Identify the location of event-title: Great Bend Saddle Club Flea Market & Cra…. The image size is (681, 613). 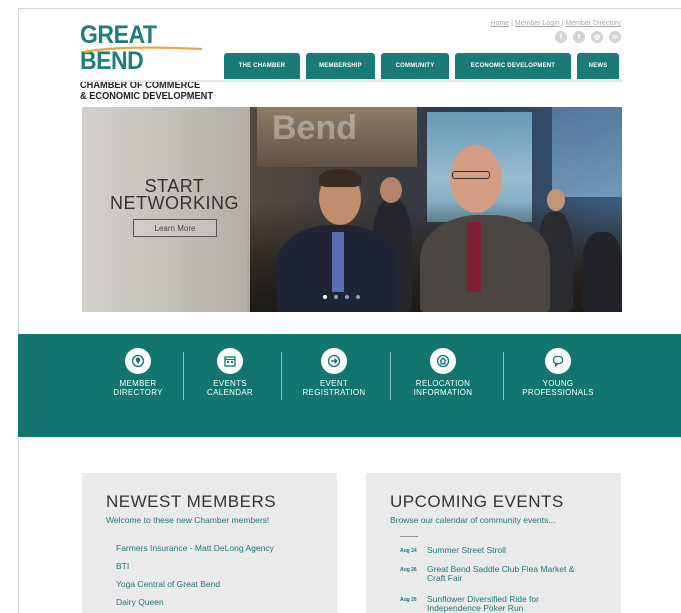
(507, 574).